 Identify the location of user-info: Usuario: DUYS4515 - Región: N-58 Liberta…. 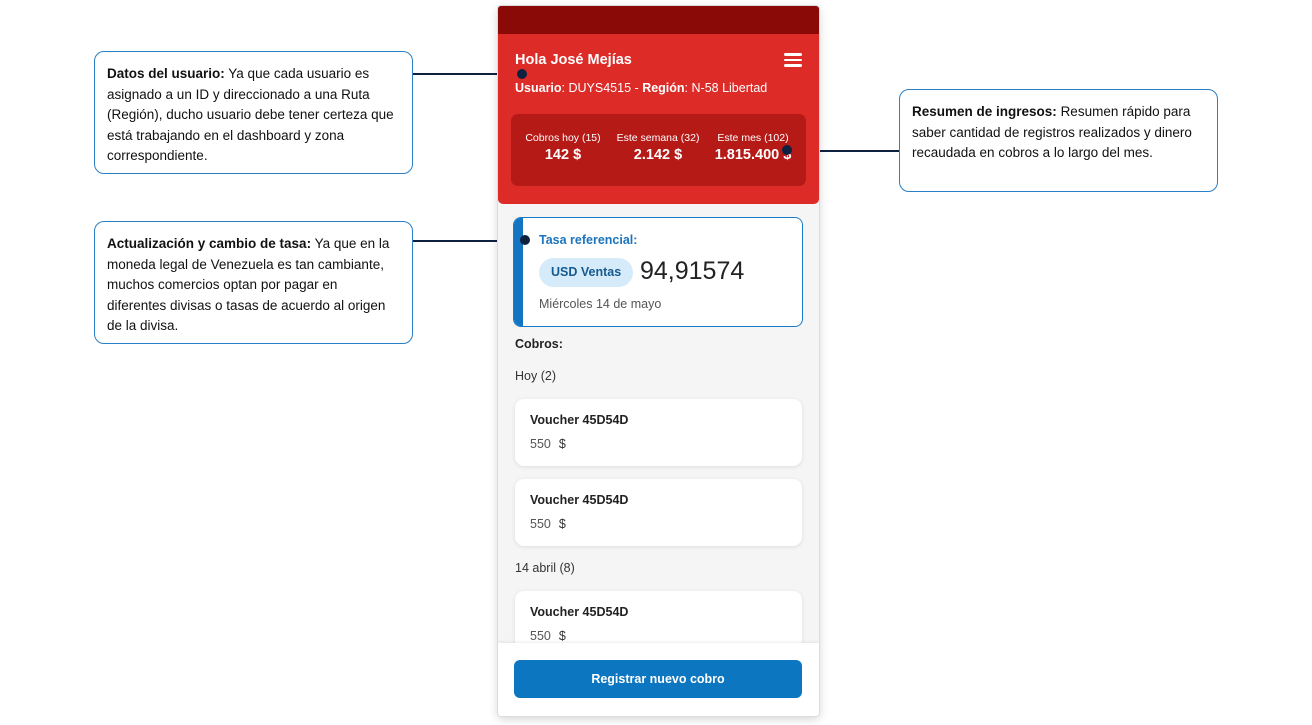
(641, 88).